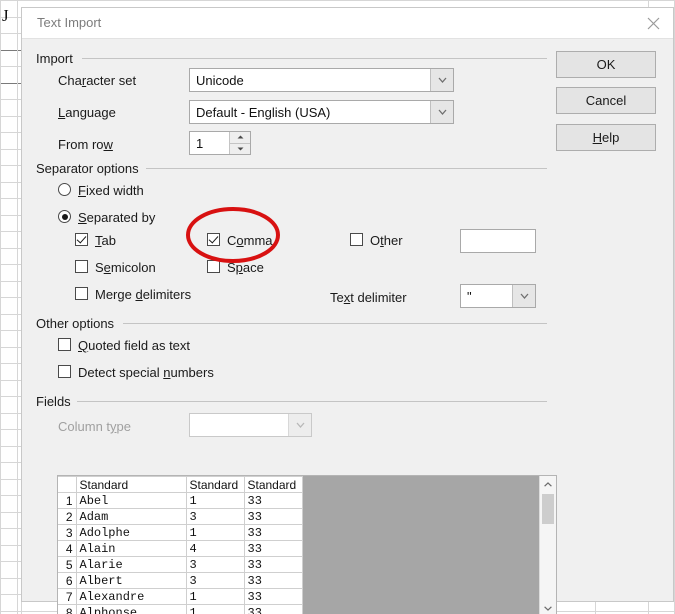  I want to click on column-header-3: Standard, so click(273, 484).